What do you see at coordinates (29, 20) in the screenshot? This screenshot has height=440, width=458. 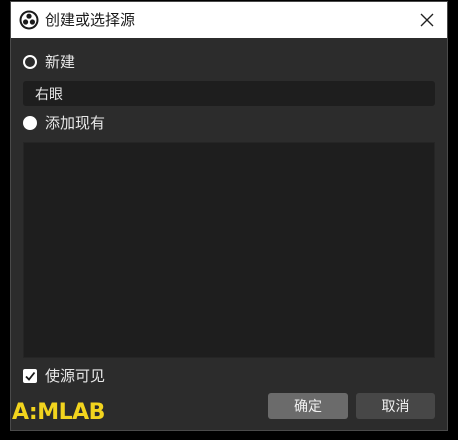 I see `obs-logo-icon` at bounding box center [29, 20].